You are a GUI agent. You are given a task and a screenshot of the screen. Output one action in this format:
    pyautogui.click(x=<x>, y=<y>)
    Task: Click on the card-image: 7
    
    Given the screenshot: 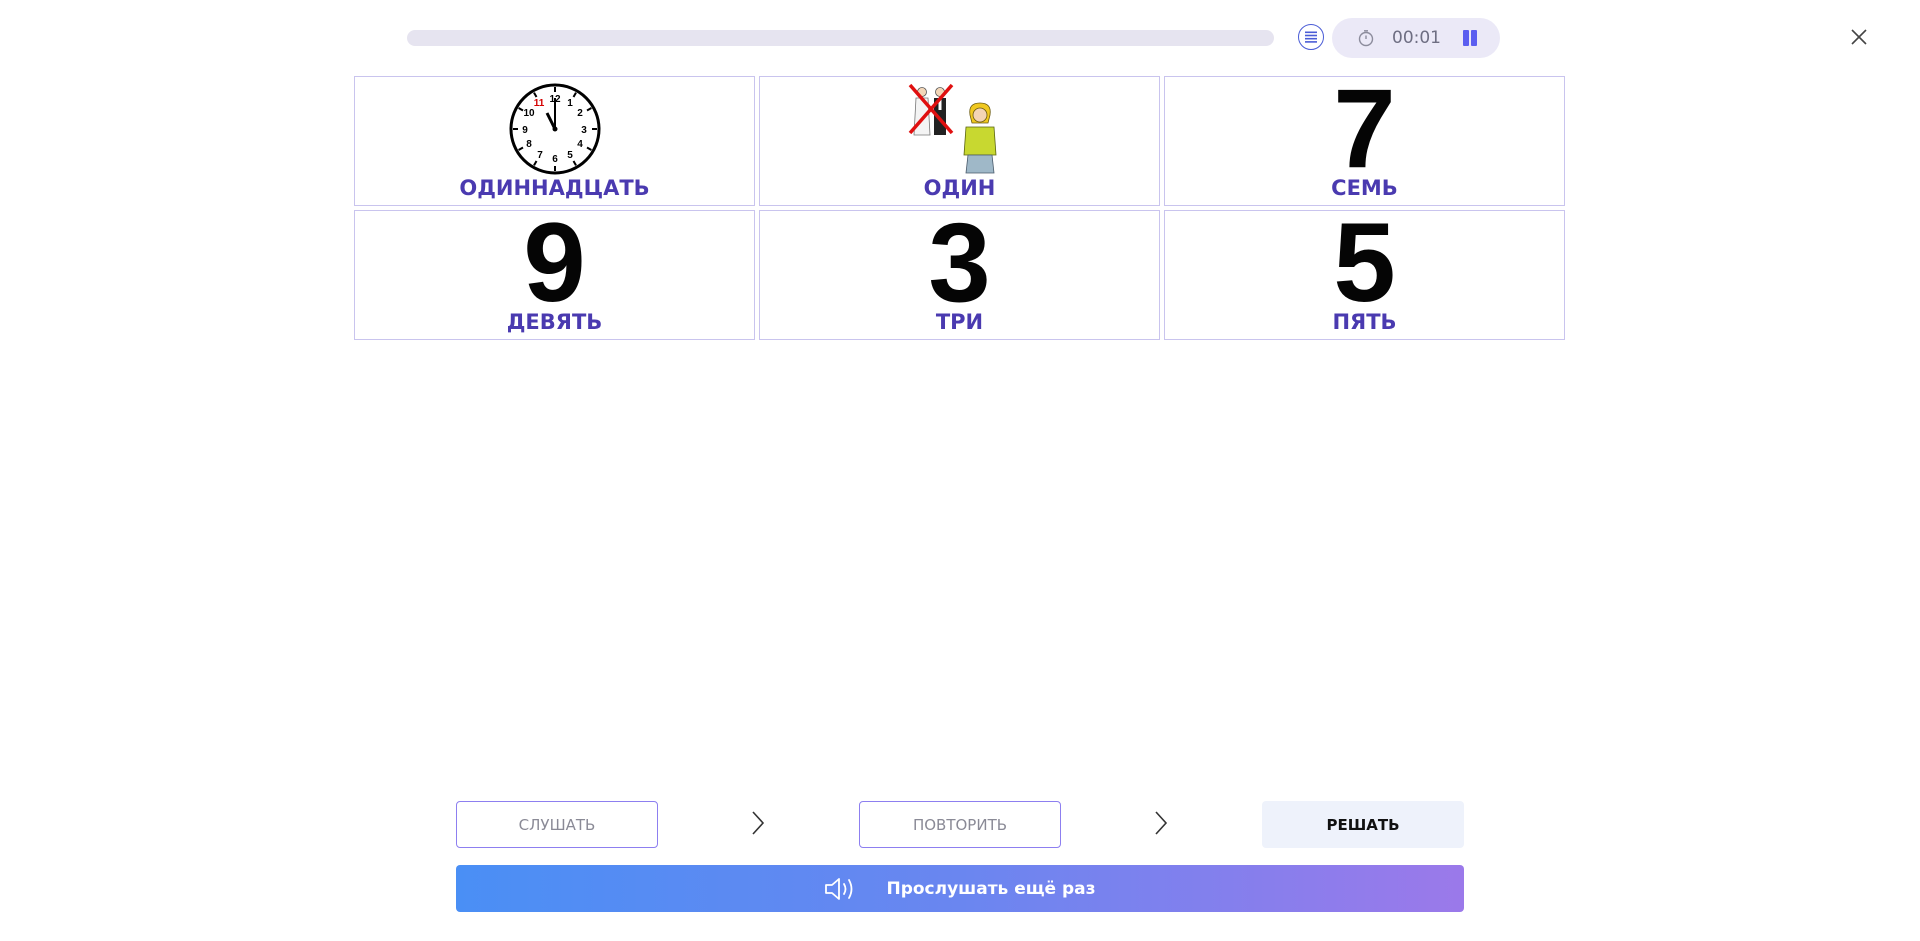 What is the action you would take?
    pyautogui.click(x=1364, y=128)
    